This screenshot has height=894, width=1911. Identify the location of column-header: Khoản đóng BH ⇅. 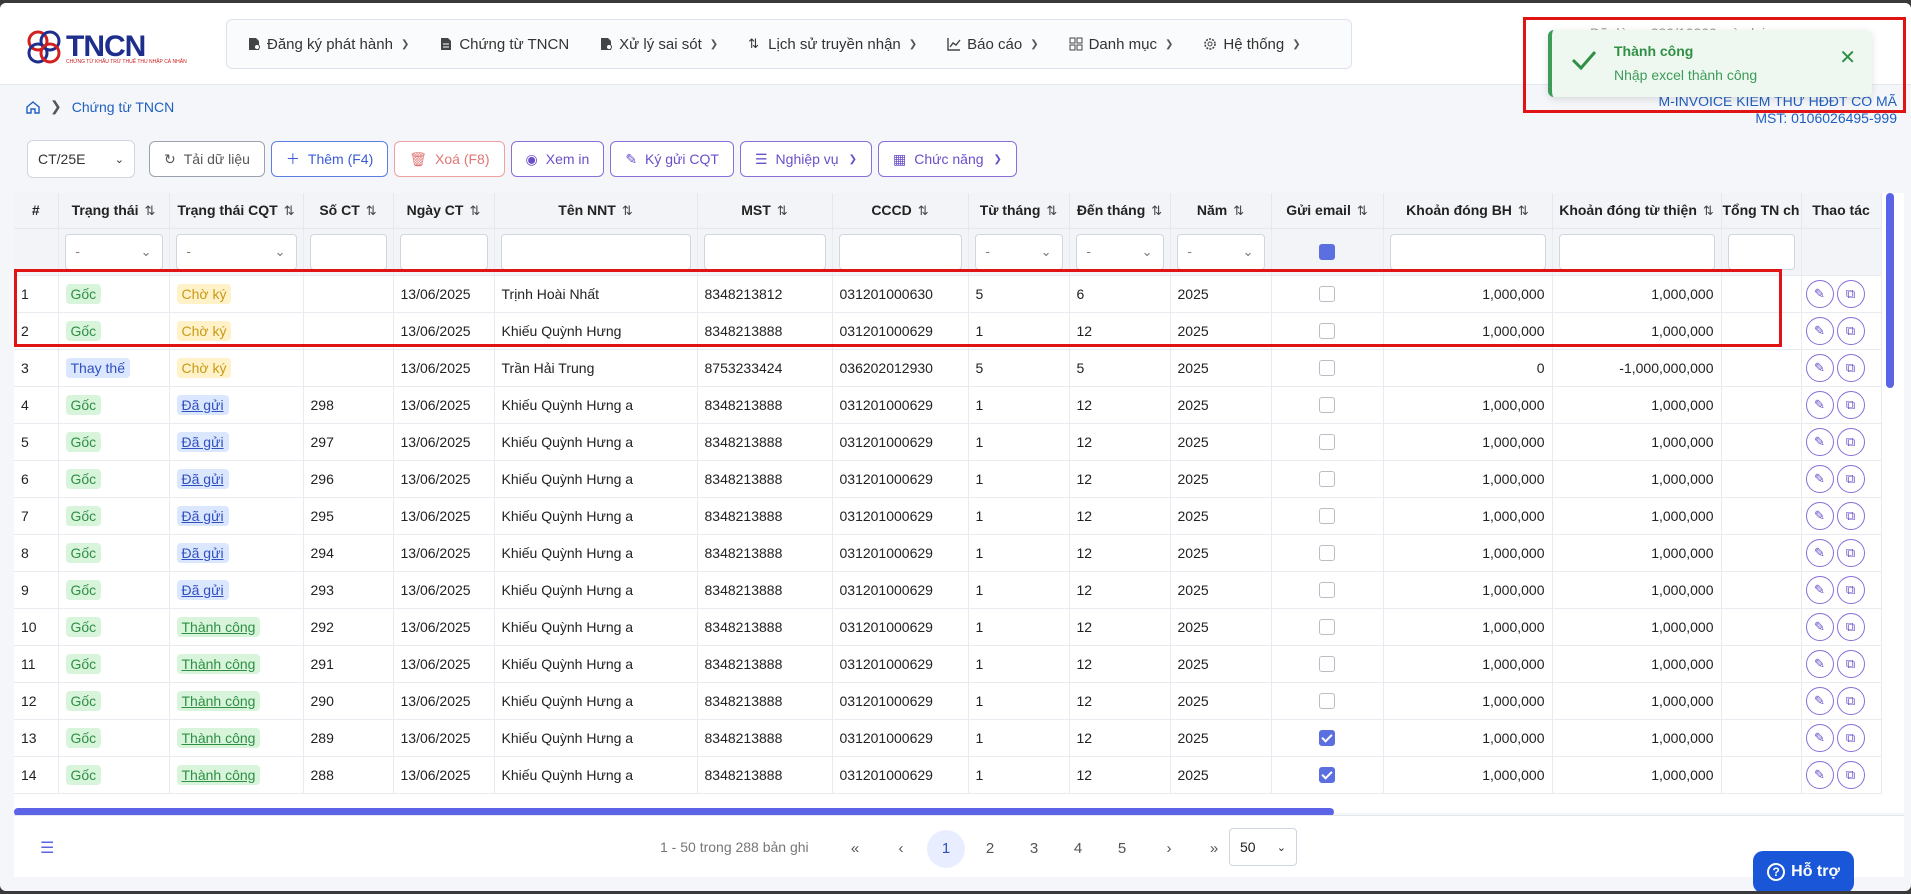
(1468, 211).